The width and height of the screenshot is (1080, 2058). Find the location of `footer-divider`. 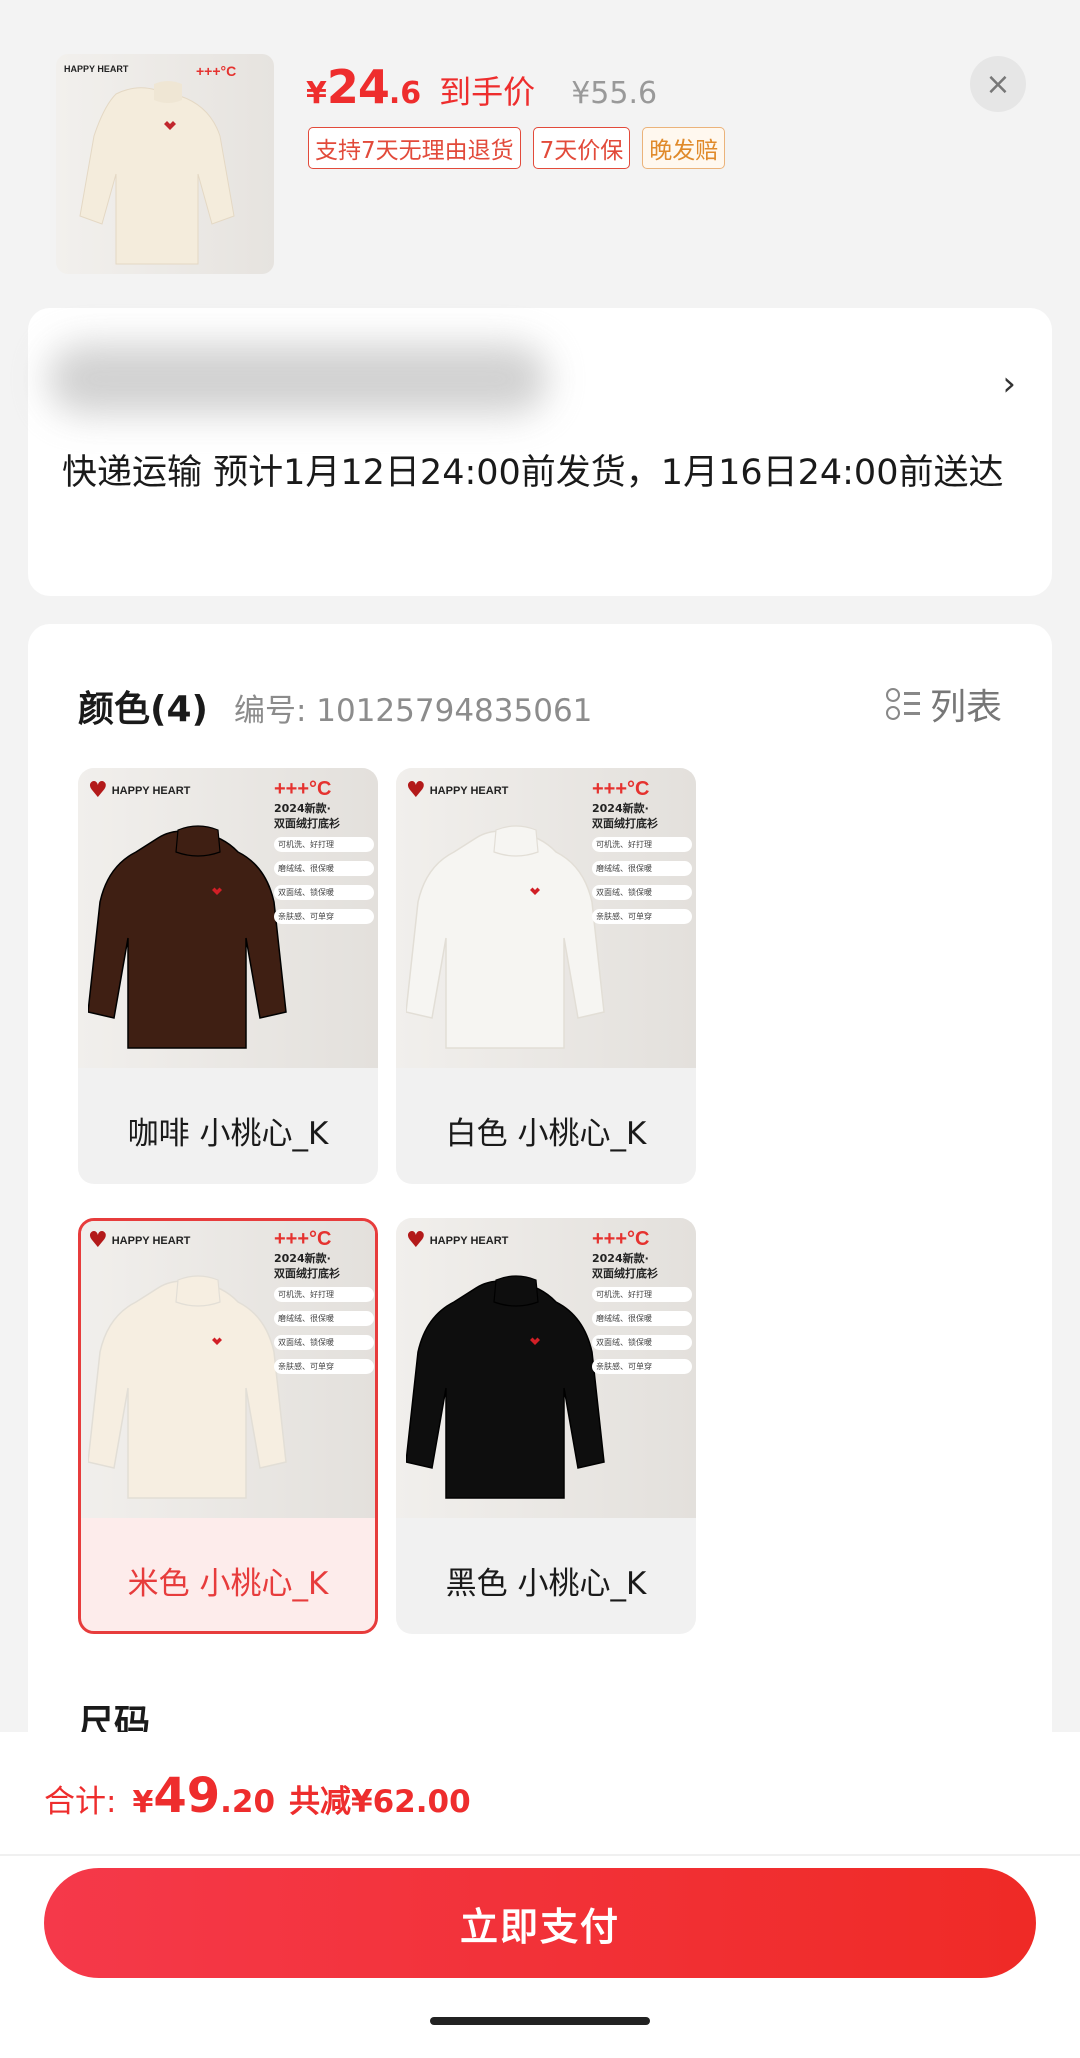

footer-divider is located at coordinates (540, 1855).